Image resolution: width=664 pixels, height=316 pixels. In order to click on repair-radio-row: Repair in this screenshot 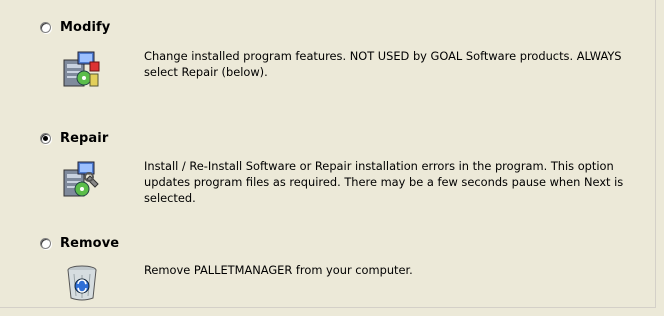, I will do `click(74, 138)`.